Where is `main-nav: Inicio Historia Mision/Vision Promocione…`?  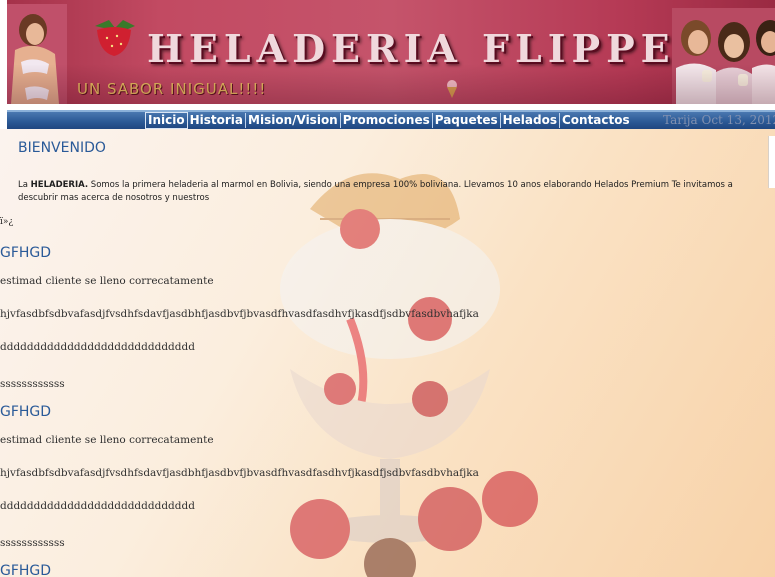 main-nav: Inicio Historia Mision/Vision Promocione… is located at coordinates (391, 119).